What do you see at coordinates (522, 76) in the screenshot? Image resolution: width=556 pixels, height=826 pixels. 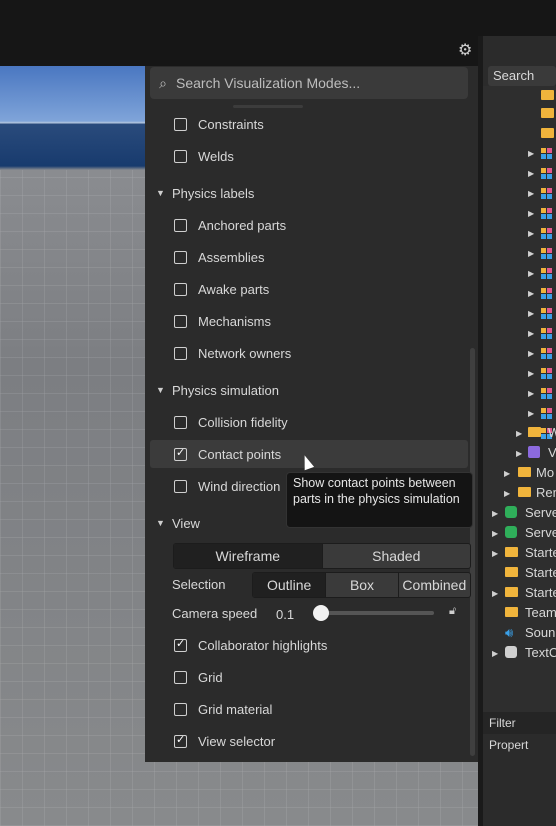 I see `explorer-search: Search` at bounding box center [522, 76].